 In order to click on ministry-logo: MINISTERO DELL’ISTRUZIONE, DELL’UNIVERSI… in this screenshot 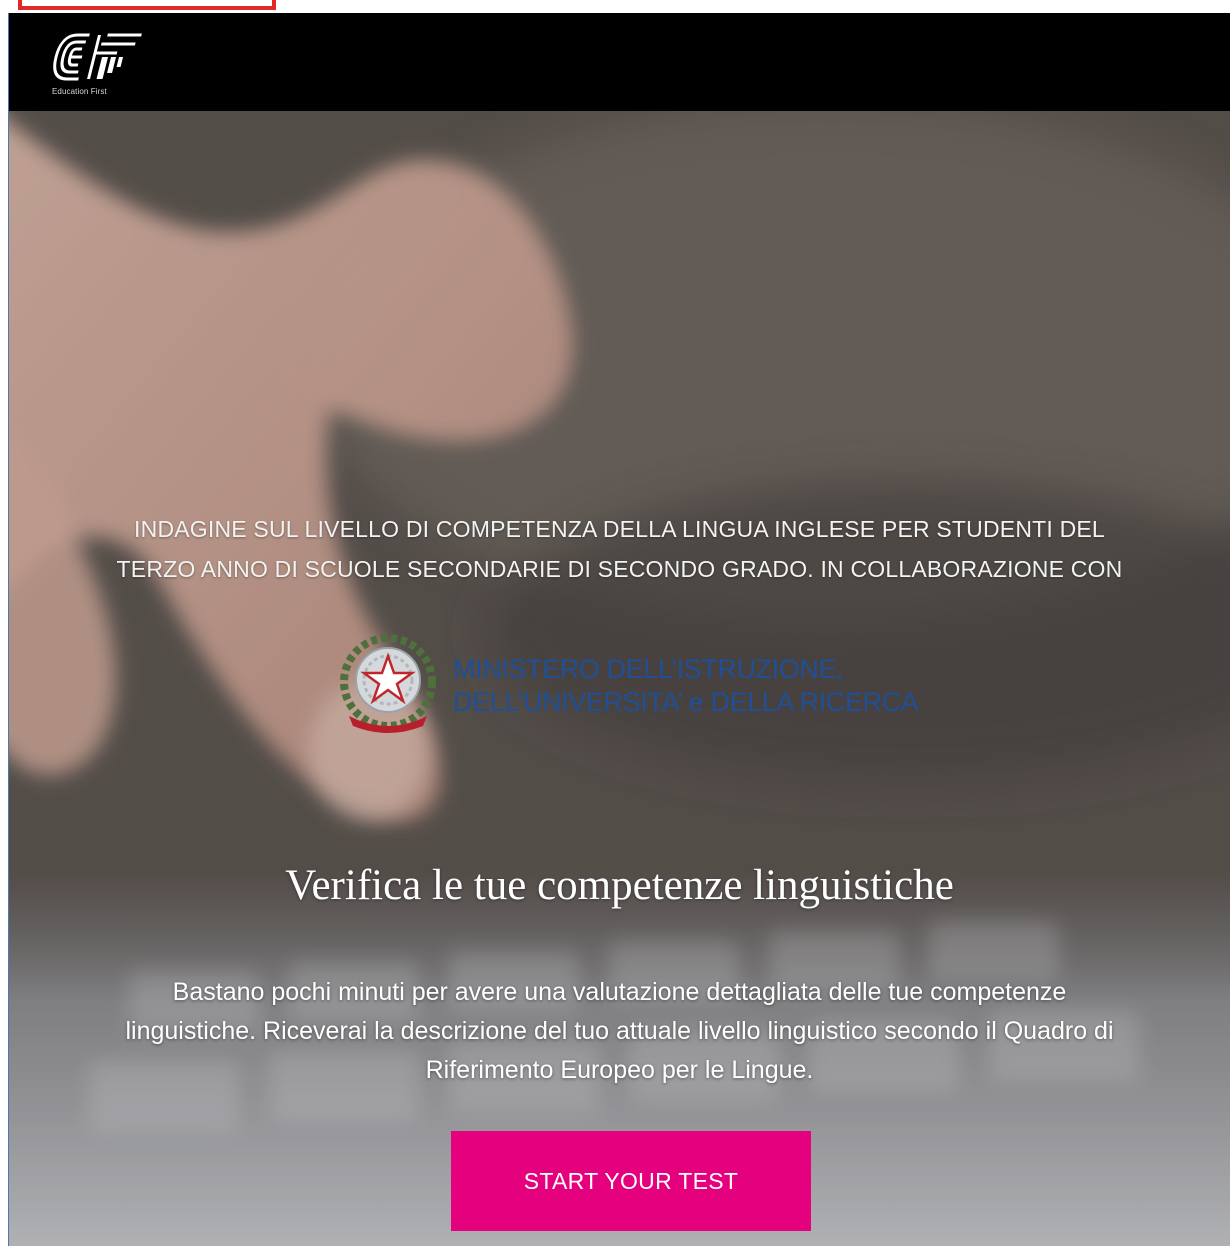, I will do `click(639, 684)`.